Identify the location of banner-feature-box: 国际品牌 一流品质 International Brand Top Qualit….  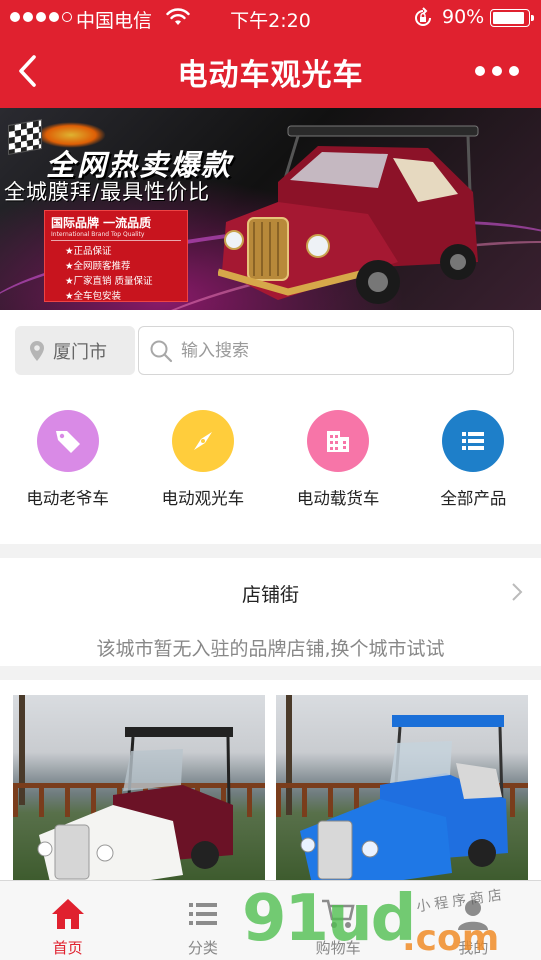
(116, 256).